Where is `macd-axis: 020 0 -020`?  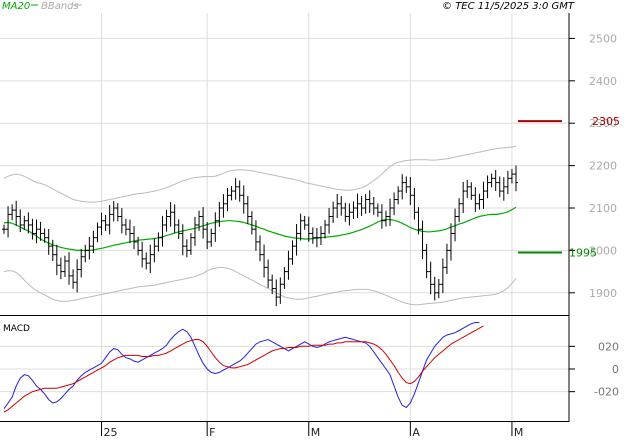 macd-axis: 020 0 -020 is located at coordinates (594, 369).